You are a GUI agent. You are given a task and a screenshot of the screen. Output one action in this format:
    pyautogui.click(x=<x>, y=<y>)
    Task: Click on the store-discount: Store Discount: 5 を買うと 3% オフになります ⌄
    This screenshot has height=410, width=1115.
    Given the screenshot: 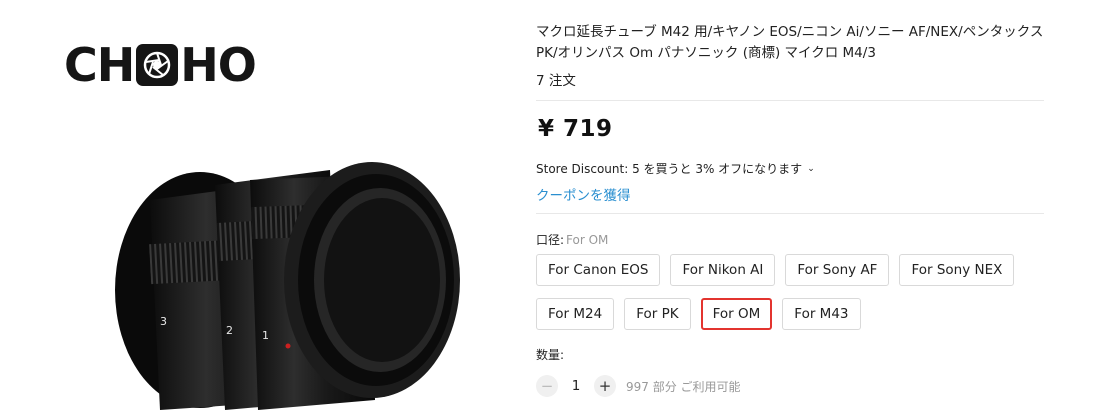 What is the action you would take?
    pyautogui.click(x=675, y=168)
    